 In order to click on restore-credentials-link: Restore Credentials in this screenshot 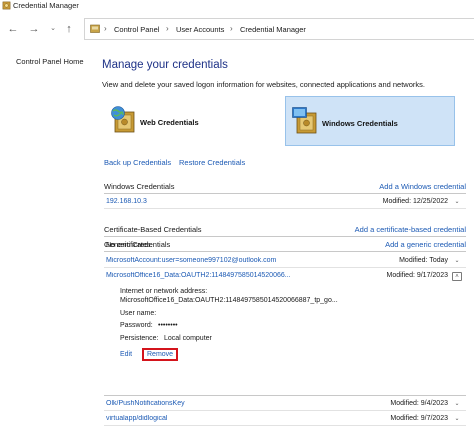, I will do `click(212, 162)`.